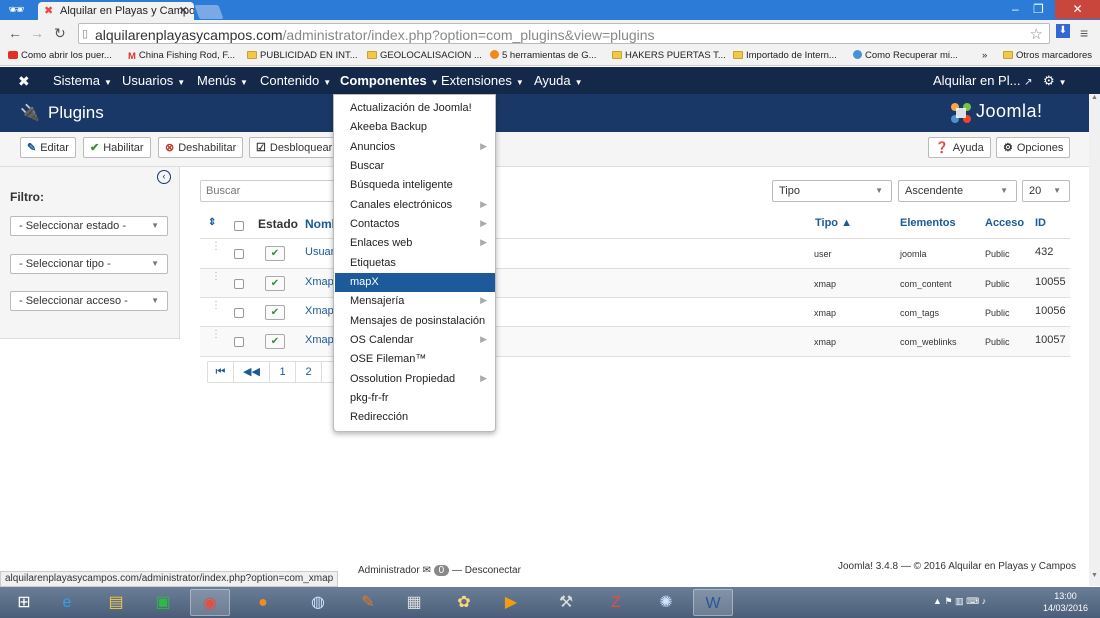  I want to click on bookmarks-overflow-button: », so click(984, 55).